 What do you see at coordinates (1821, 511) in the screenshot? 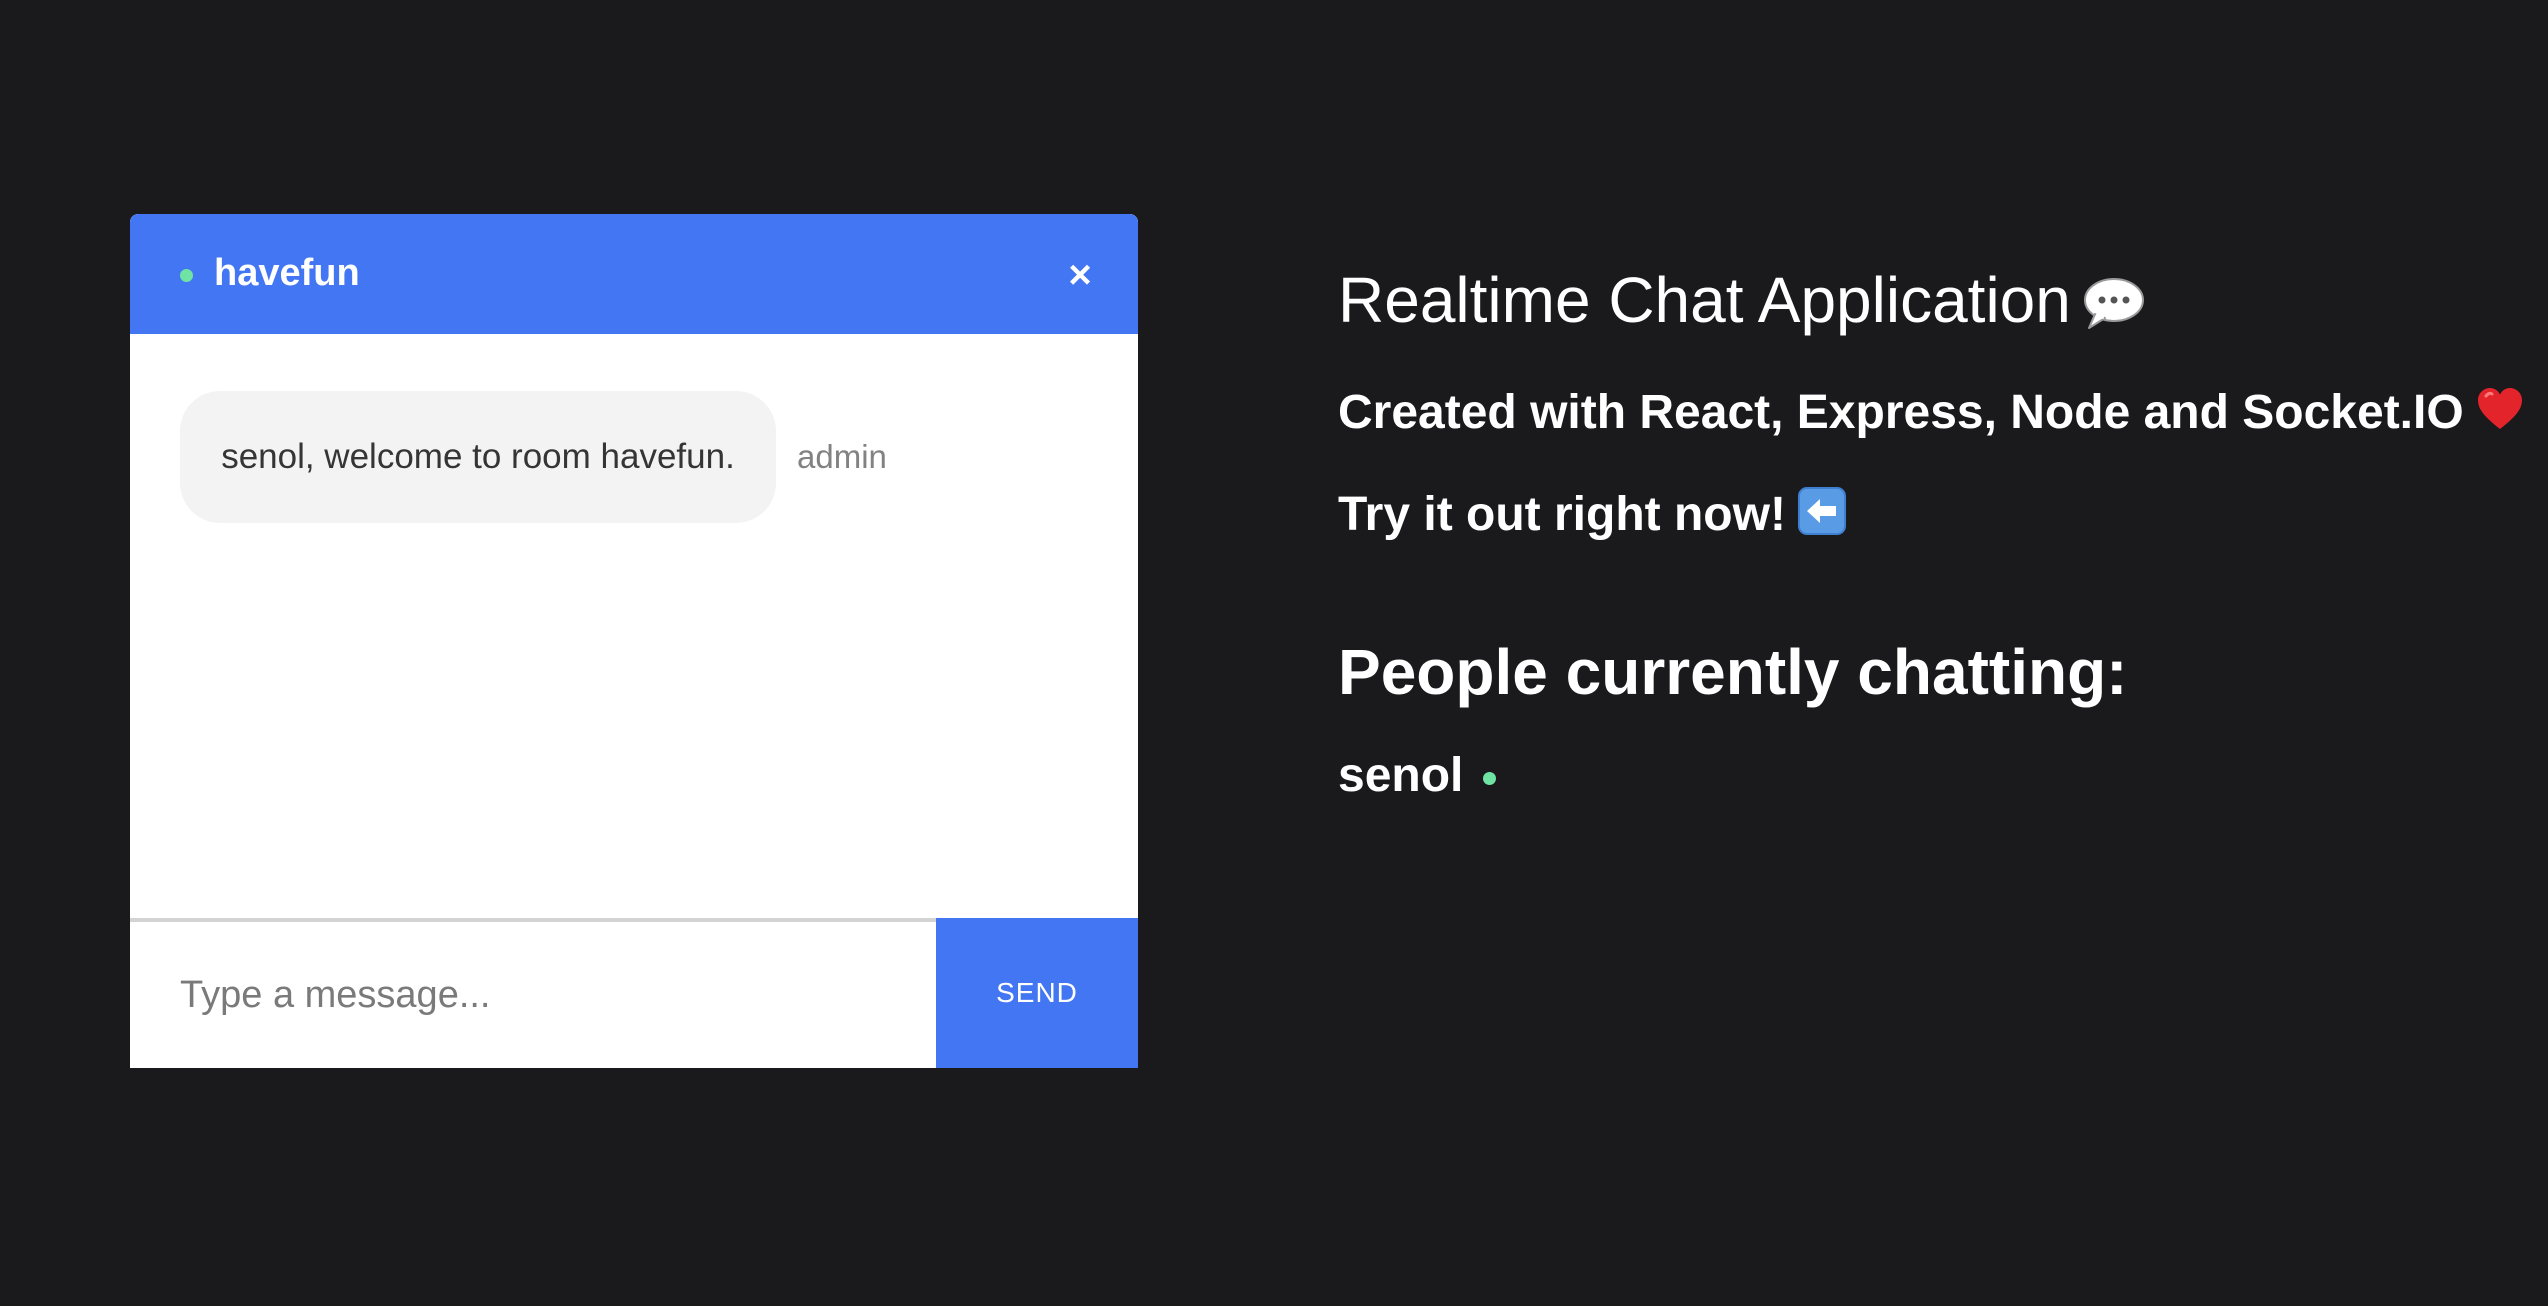
I see `left-arrow-icon` at bounding box center [1821, 511].